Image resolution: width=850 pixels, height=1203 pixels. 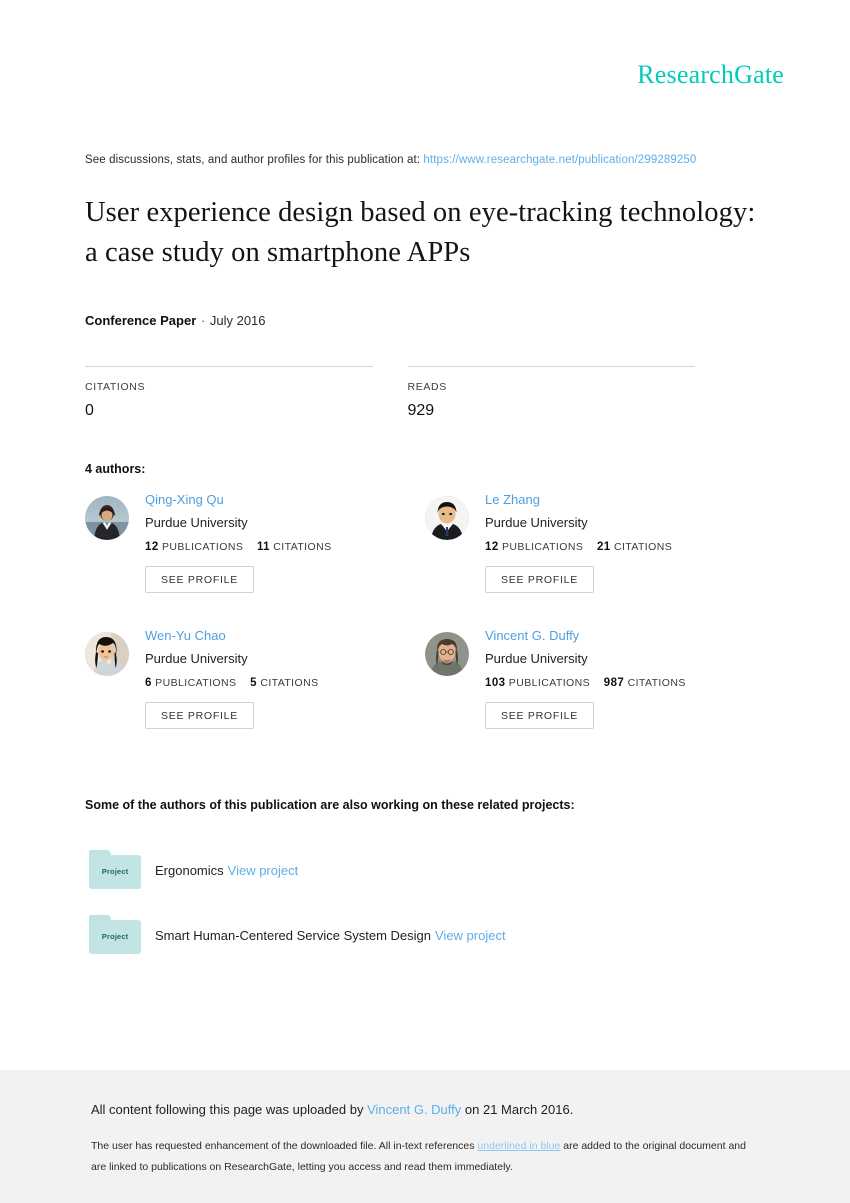 What do you see at coordinates (226, 870) in the screenshot?
I see `project-text: Ergonomics View project` at bounding box center [226, 870].